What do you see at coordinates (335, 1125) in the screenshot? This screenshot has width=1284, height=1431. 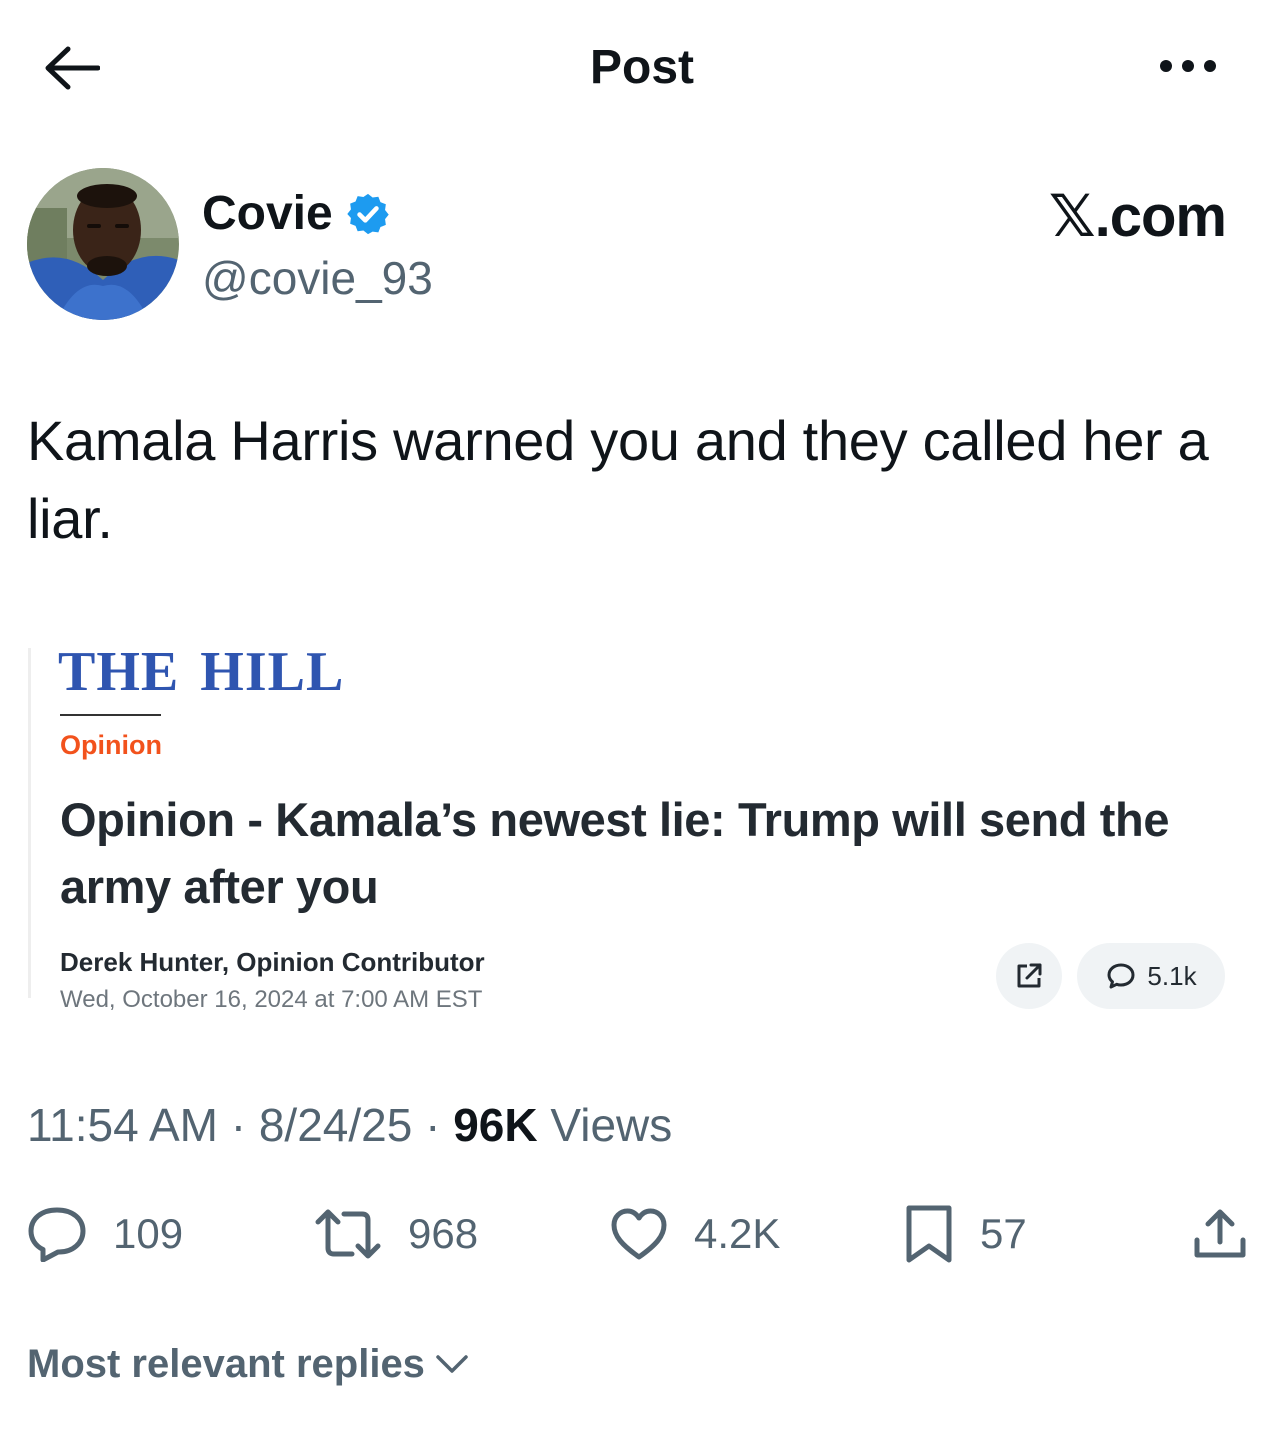 I see `tweet-date: 8/24/25` at bounding box center [335, 1125].